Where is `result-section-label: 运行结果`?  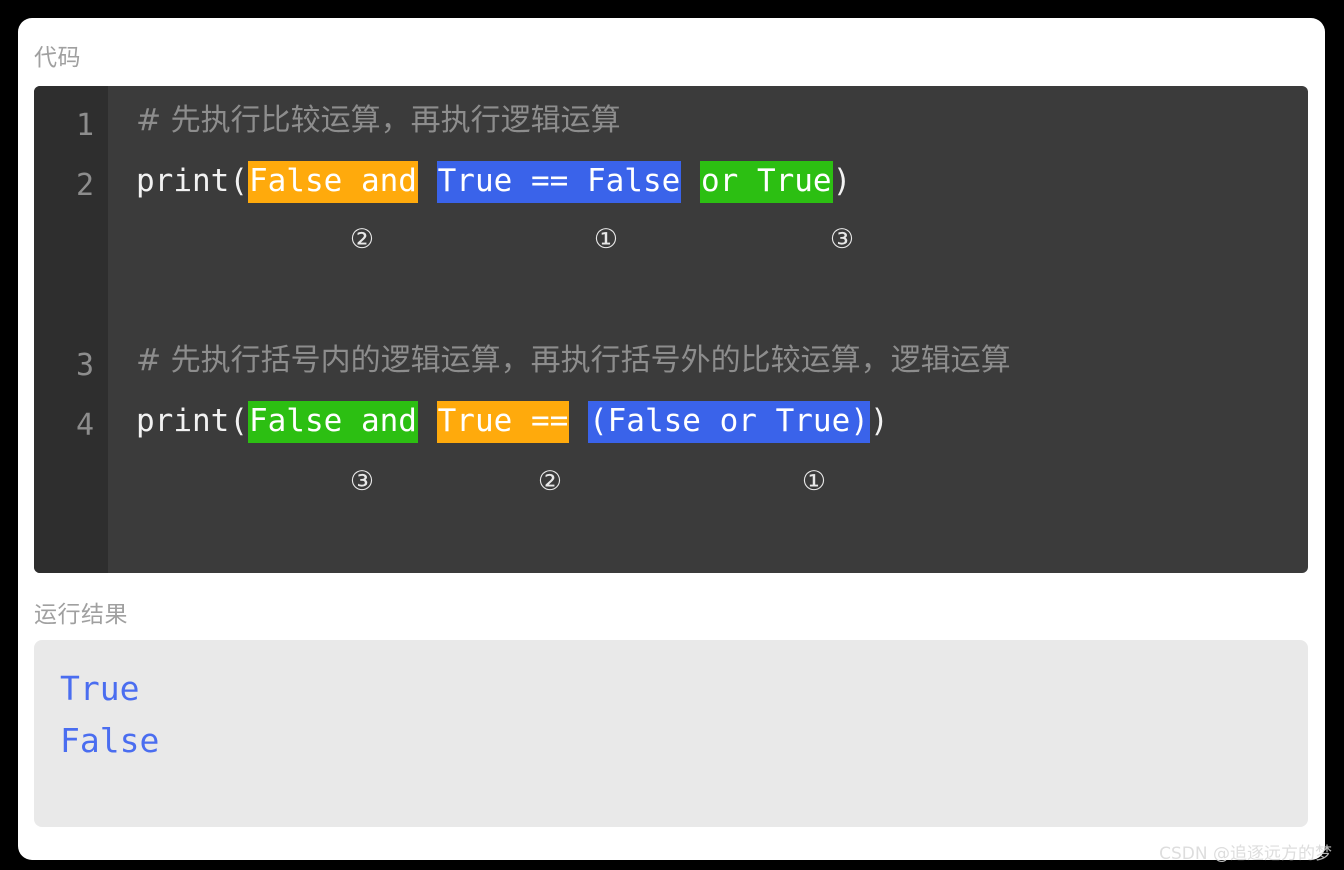 result-section-label: 运行结果 is located at coordinates (81, 614).